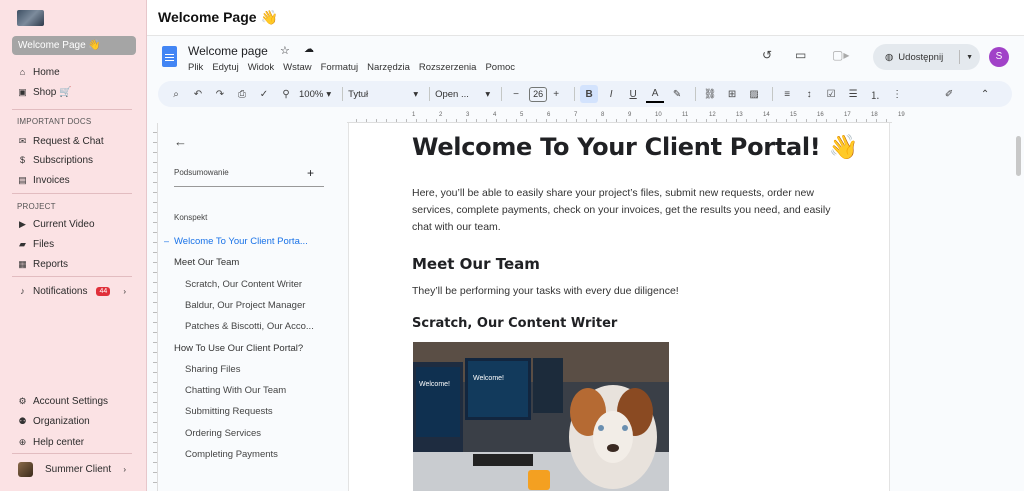 Image resolution: width=1024 pixels, height=491 pixels. What do you see at coordinates (74, 92) in the screenshot?
I see `sidebar-item-shop: ▣ Shop 🛒` at bounding box center [74, 92].